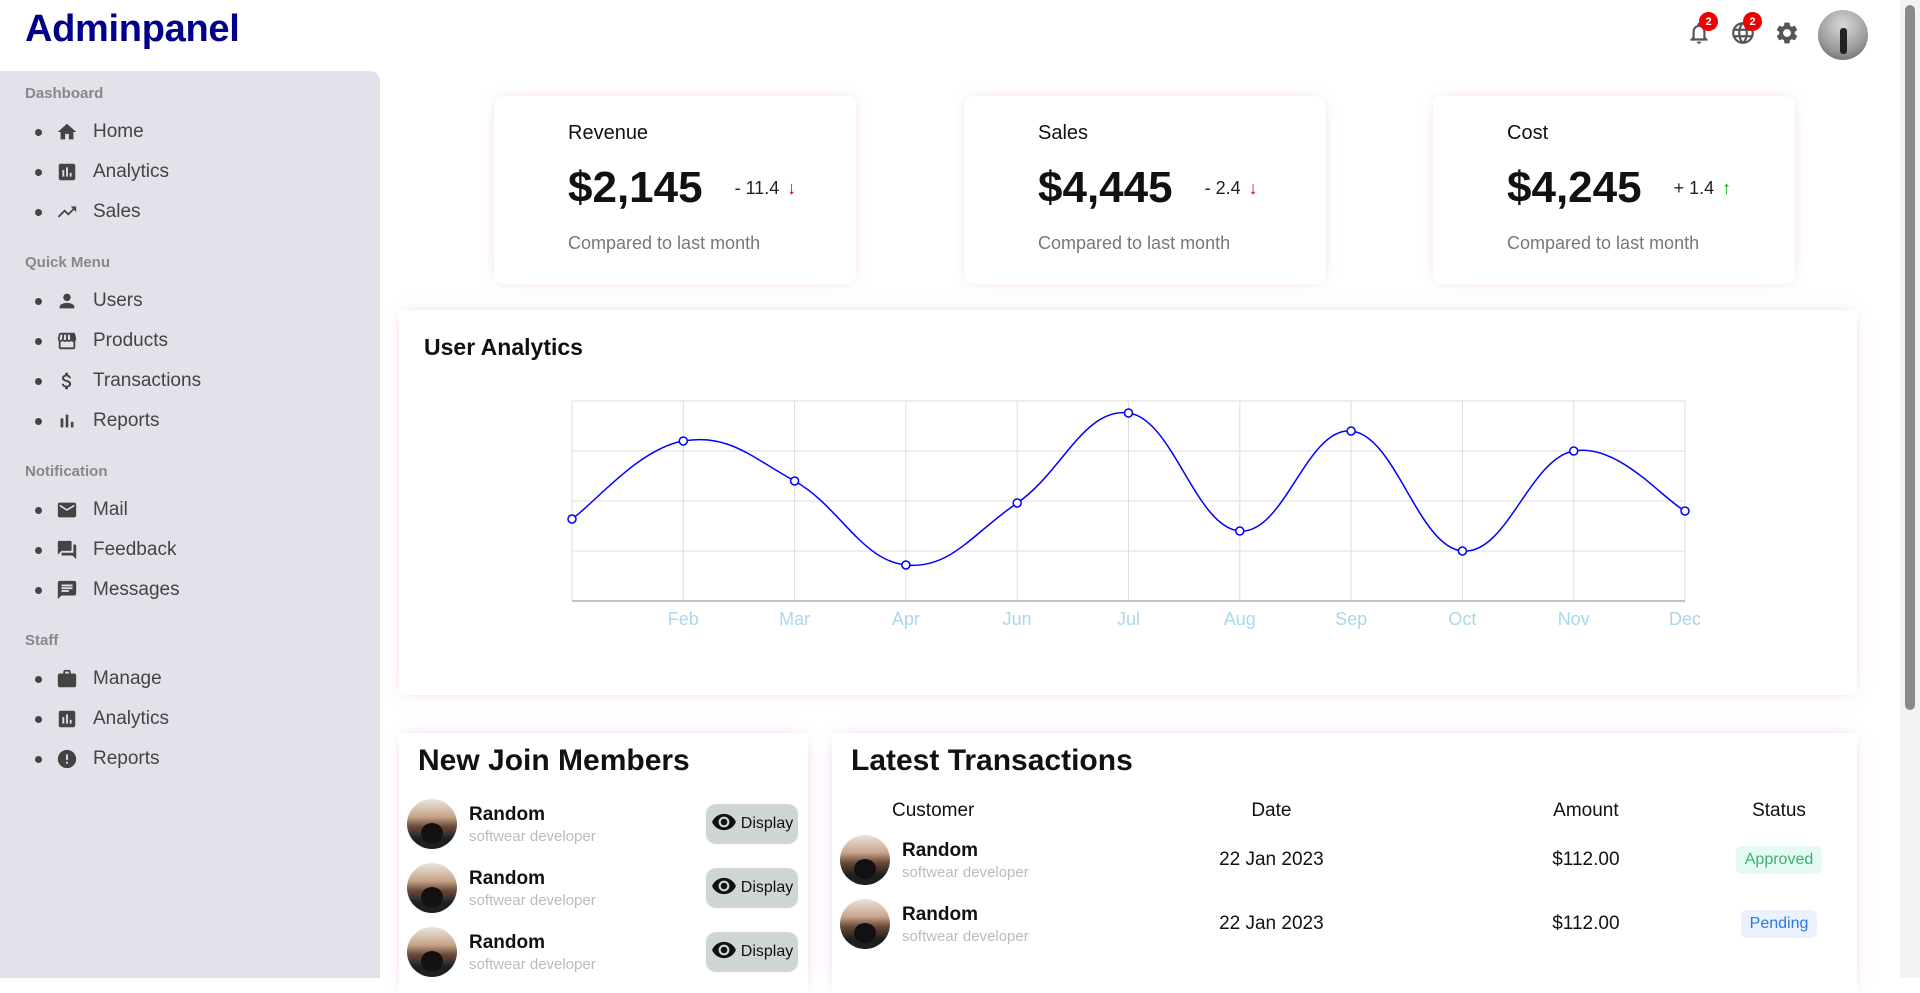 The image size is (1920, 993). What do you see at coordinates (1253, 187) in the screenshot?
I see `arrow-down-icon: ↓` at bounding box center [1253, 187].